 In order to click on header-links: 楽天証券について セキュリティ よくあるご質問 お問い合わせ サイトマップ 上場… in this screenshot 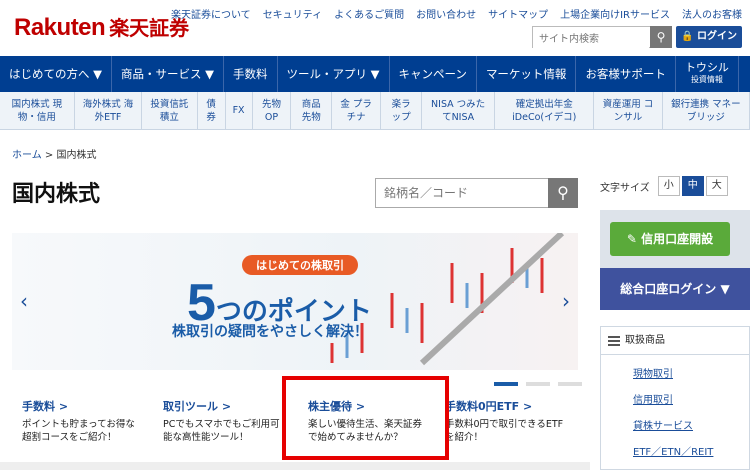, I will do `click(456, 13)`.